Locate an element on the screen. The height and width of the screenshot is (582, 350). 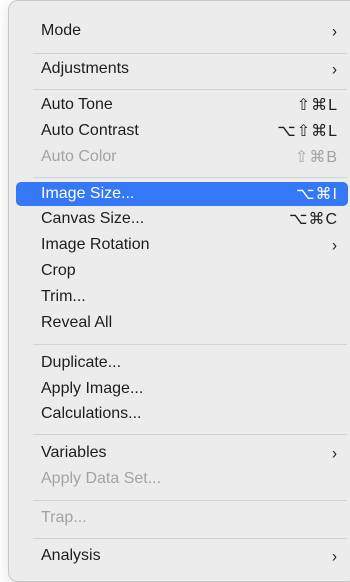
menu-item-label: Auto Color is located at coordinates (79, 156).